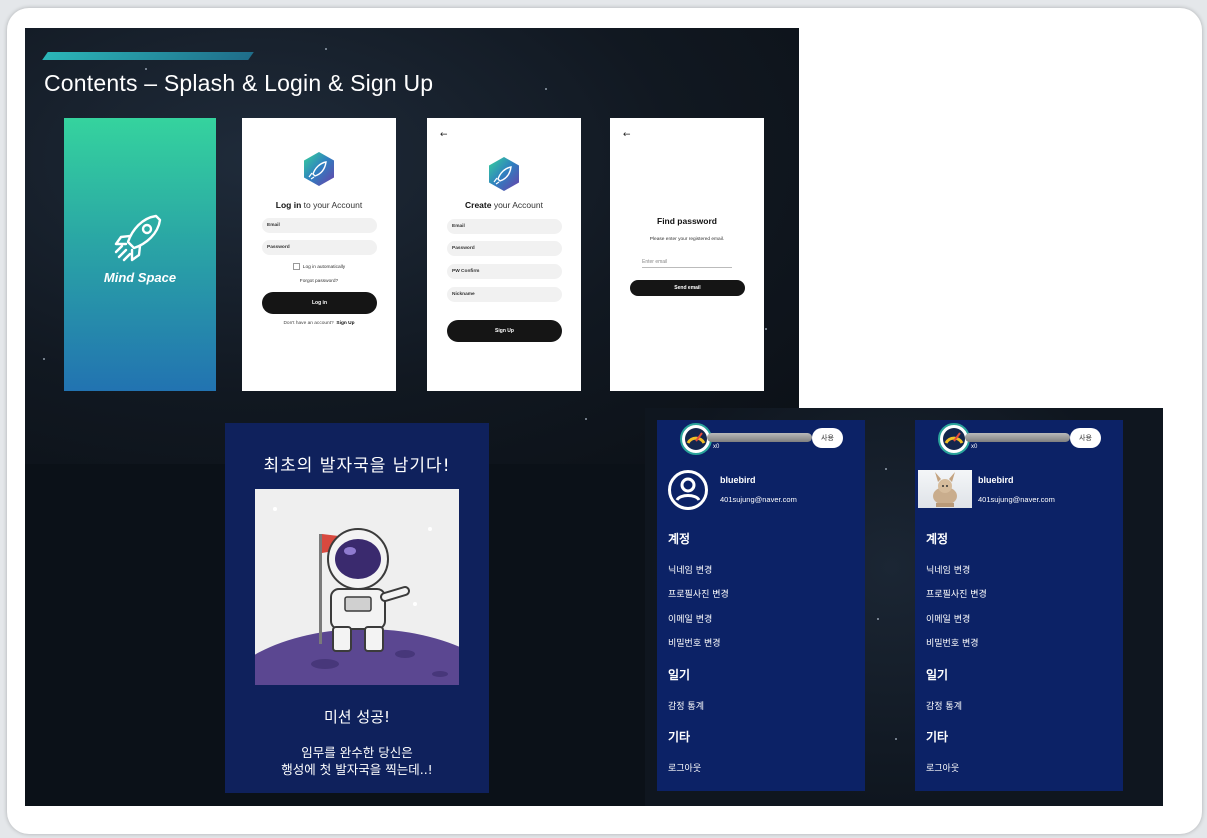  I want to click on blank-area, so click(981, 218).